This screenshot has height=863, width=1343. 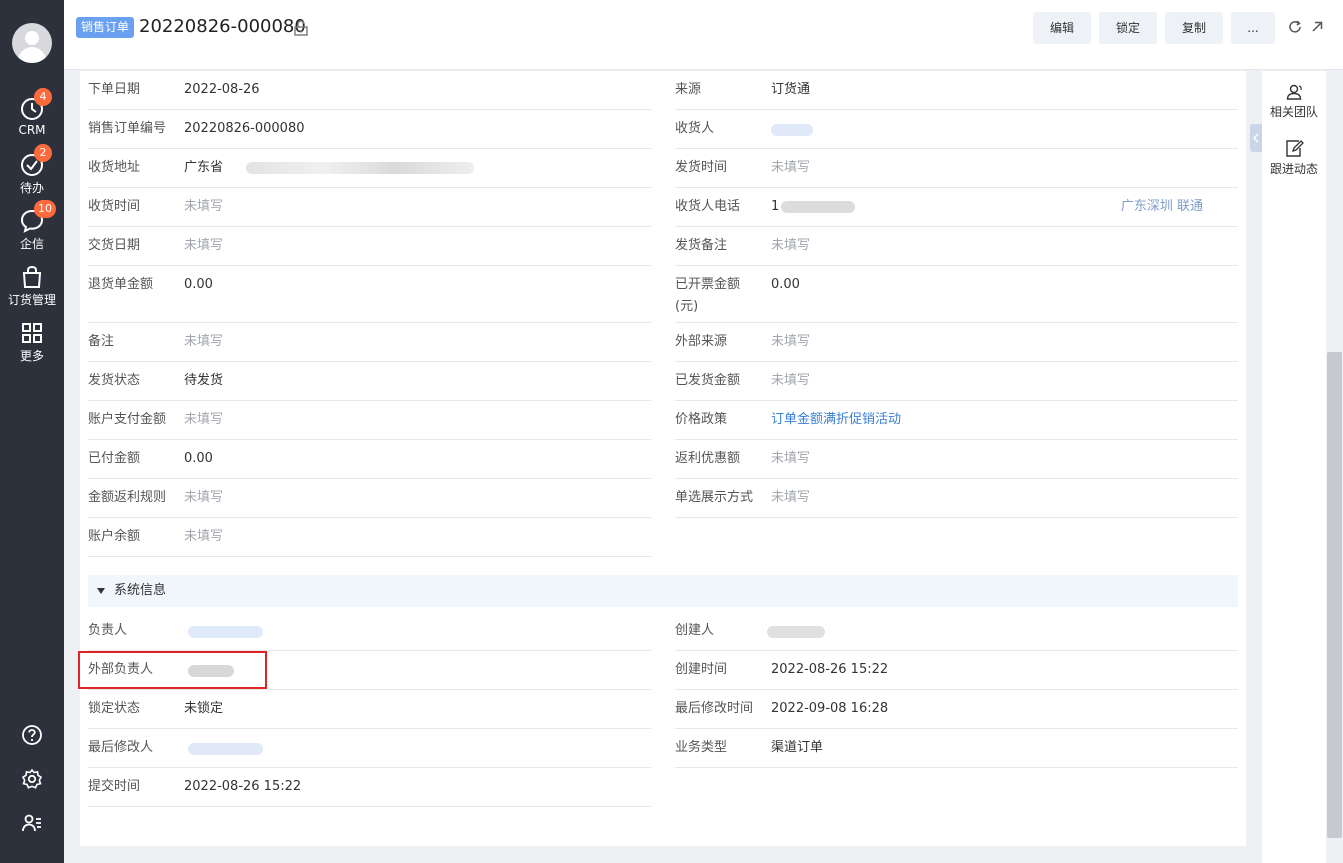 What do you see at coordinates (1294, 101) in the screenshot?
I see `related-team-button: 相关团队` at bounding box center [1294, 101].